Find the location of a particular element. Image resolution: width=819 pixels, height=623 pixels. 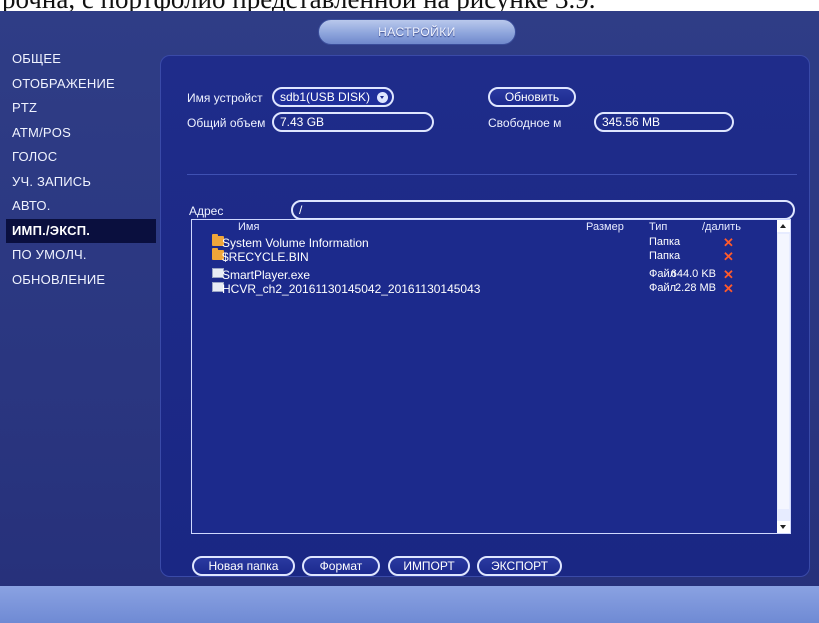

sidebar-item-atm-pos: ATM/POS is located at coordinates (81, 133).